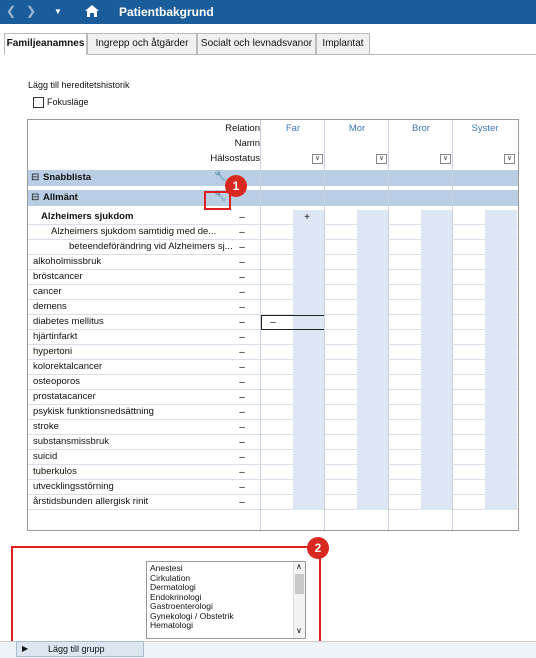 The width and height of the screenshot is (536, 658). Describe the element at coordinates (273, 382) in the screenshot. I see `table-row: osteoporos –` at that location.